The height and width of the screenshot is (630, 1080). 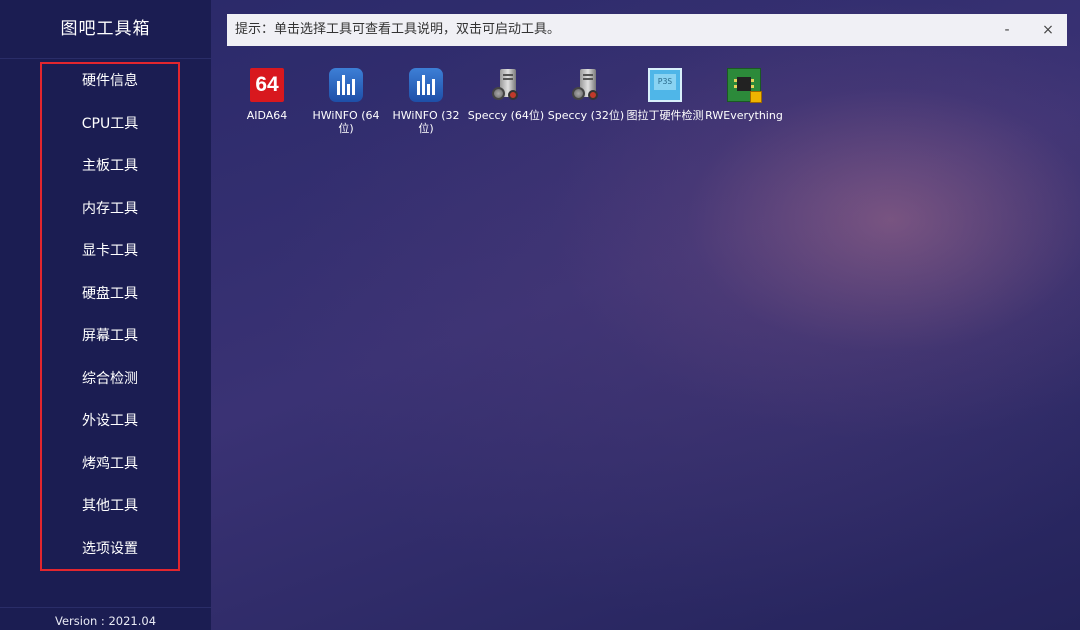 I want to click on menu-item-other-tools: 其他工具, so click(x=110, y=506).